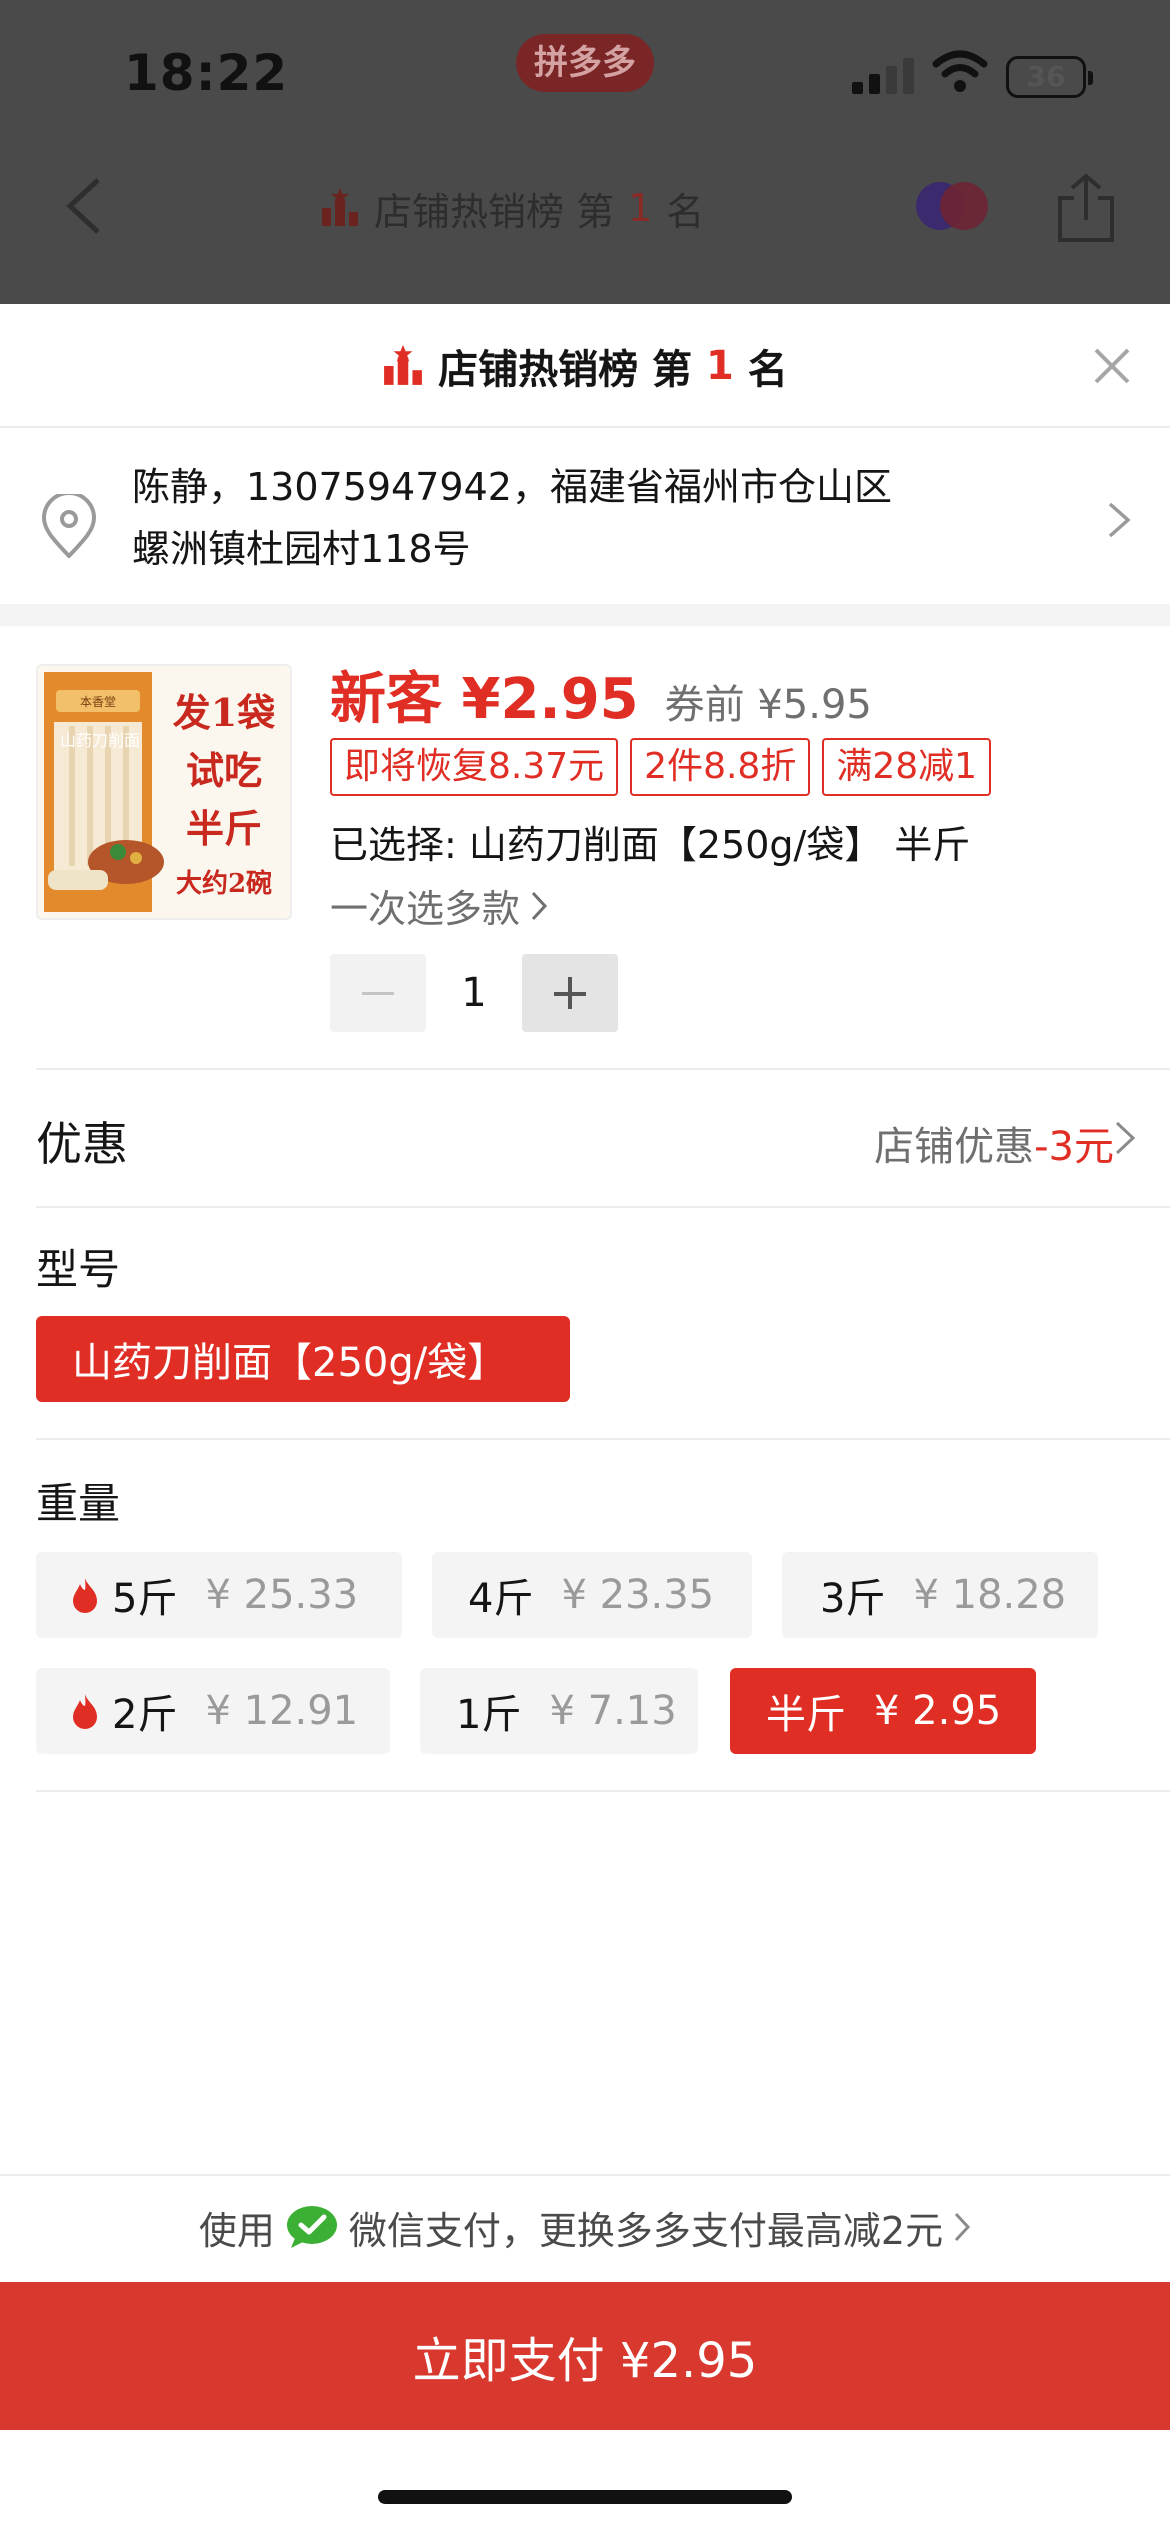 This screenshot has height=2532, width=1170. I want to click on minus-icon, so click(378, 993).